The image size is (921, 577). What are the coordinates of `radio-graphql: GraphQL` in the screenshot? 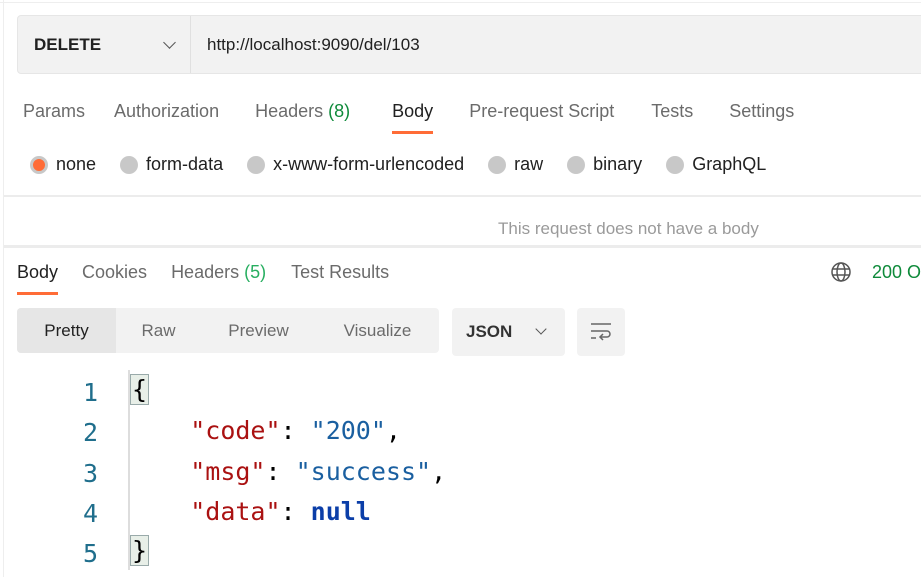 It's located at (716, 164).